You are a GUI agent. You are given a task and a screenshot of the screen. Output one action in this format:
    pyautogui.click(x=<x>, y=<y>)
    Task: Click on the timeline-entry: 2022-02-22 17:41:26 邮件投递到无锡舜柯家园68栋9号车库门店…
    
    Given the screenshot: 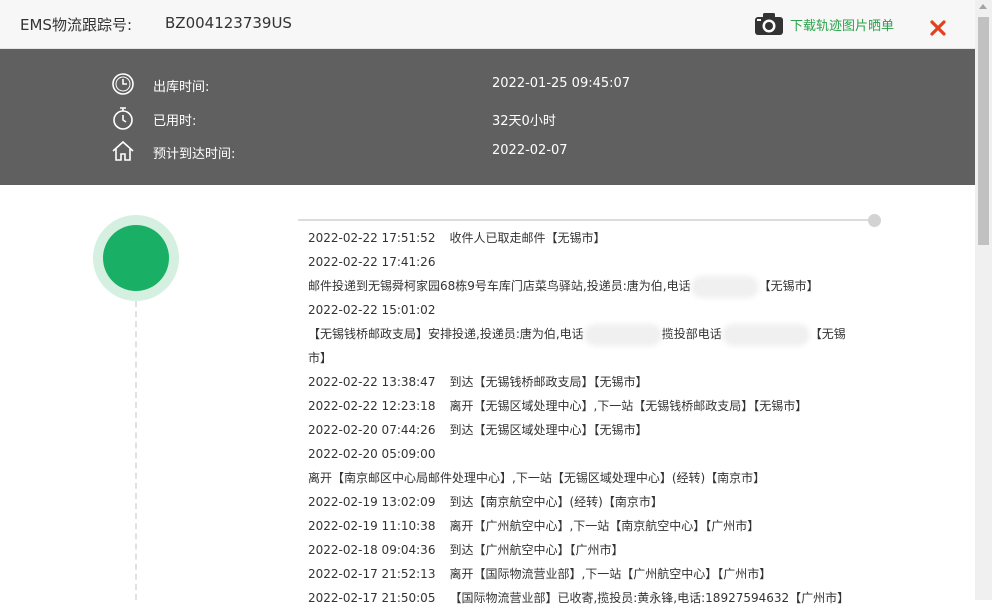 What is the action you would take?
    pyautogui.click(x=583, y=274)
    